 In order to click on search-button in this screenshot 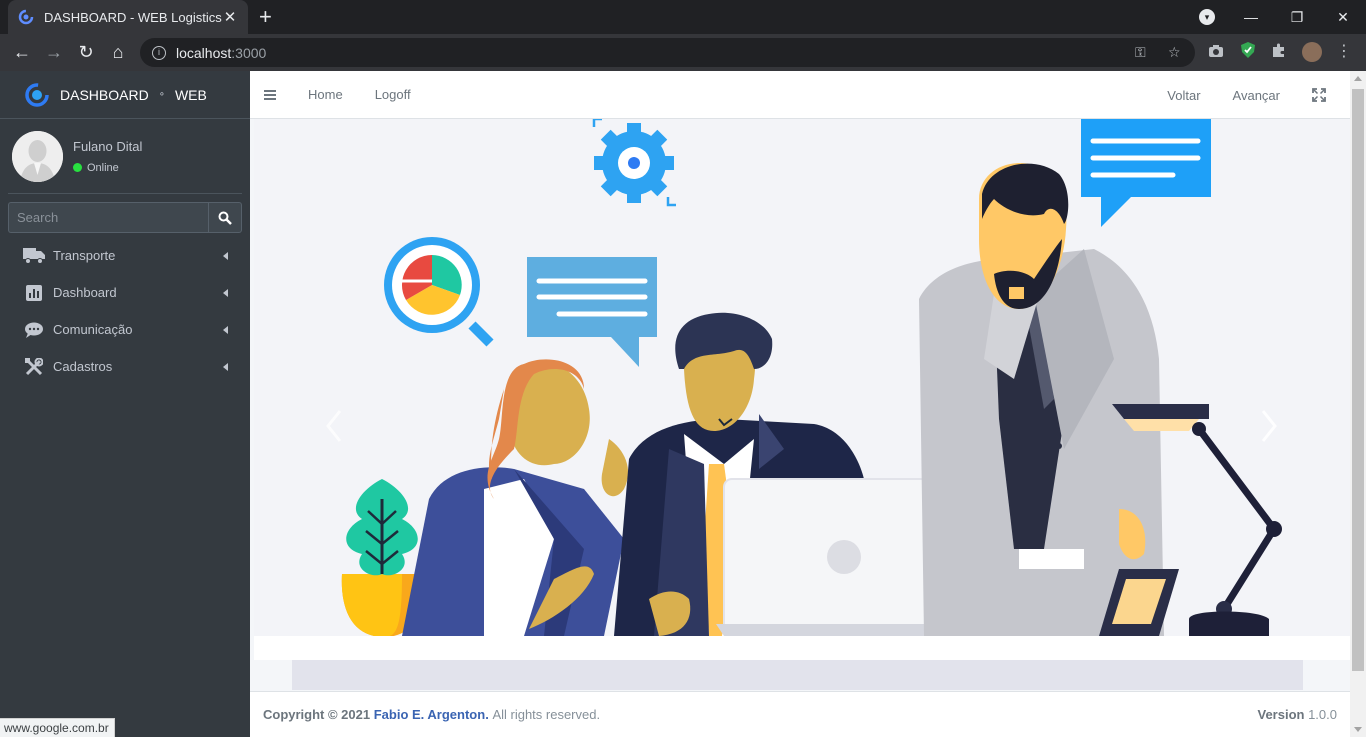, I will do `click(225, 217)`.